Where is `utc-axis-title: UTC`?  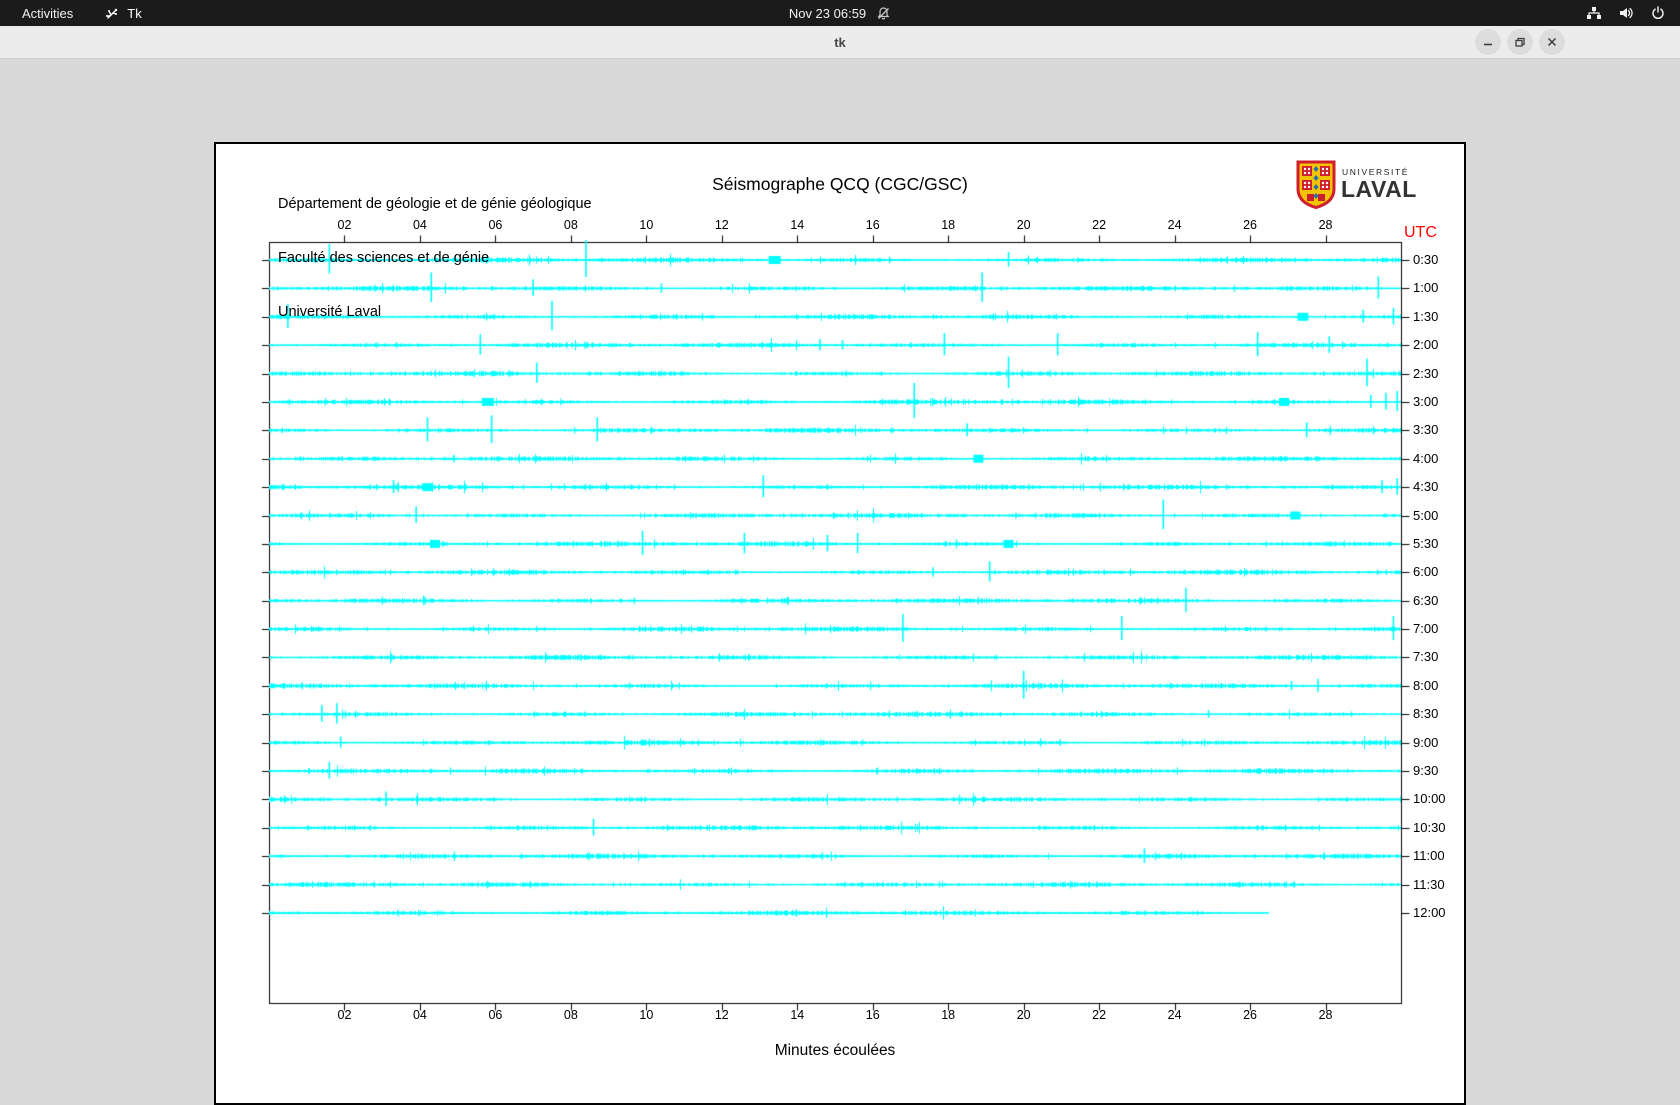
utc-axis-title: UTC is located at coordinates (1420, 232).